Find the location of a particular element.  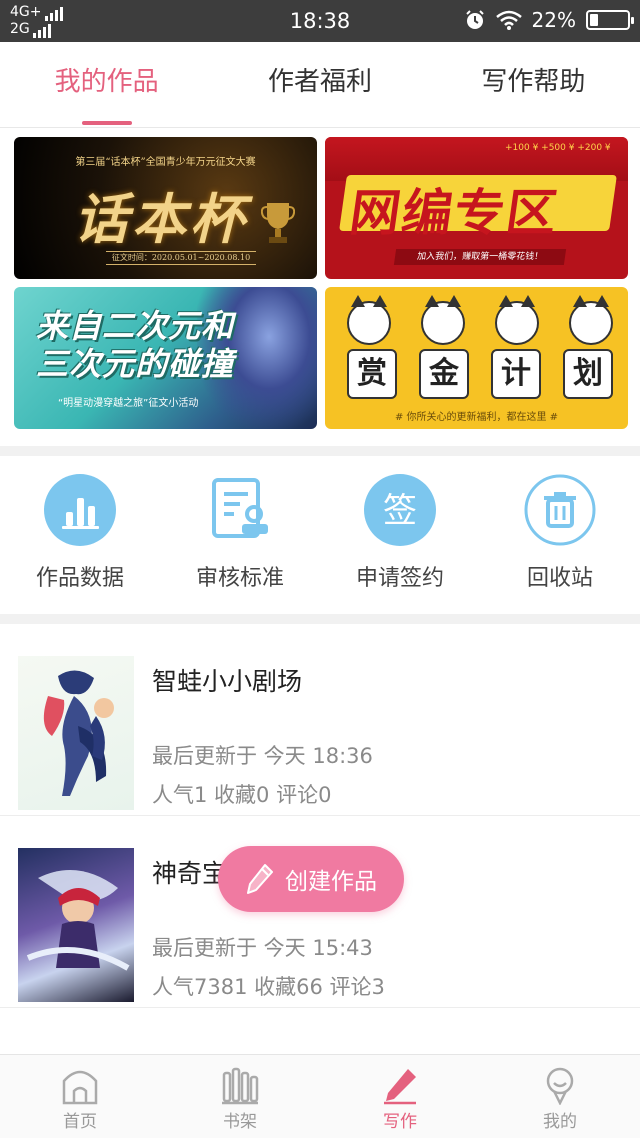

wifi-icon is located at coordinates (508, 20).